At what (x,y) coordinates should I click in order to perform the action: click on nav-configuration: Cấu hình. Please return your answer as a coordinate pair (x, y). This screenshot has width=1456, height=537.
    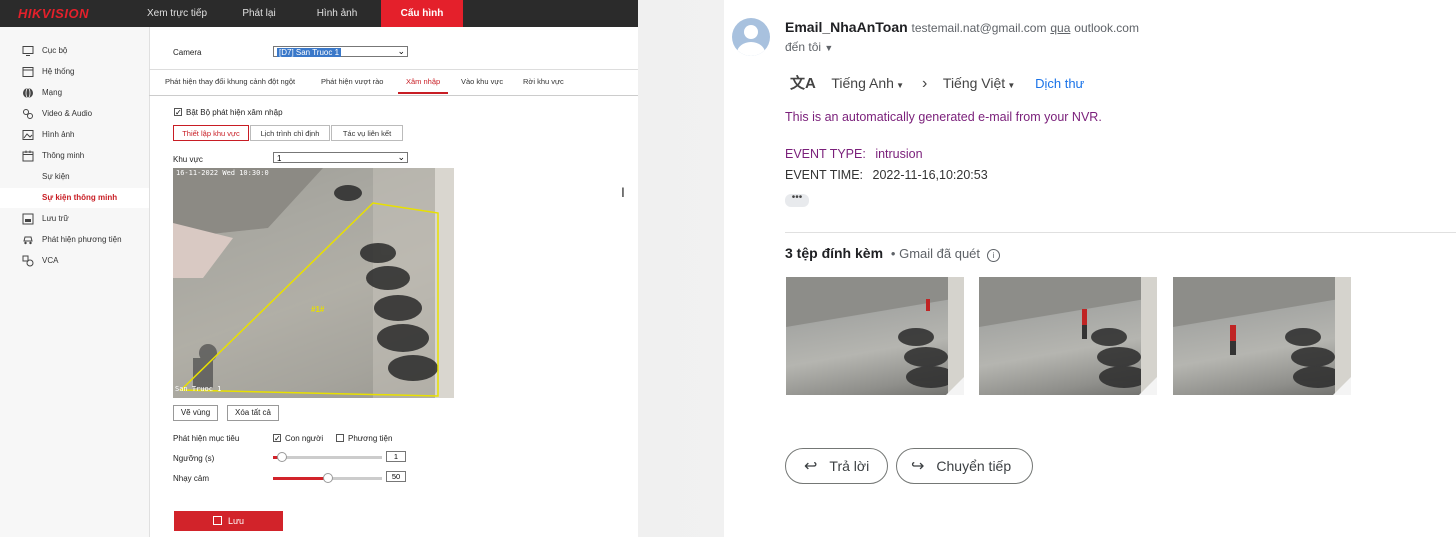
    Looking at the image, I should click on (422, 13).